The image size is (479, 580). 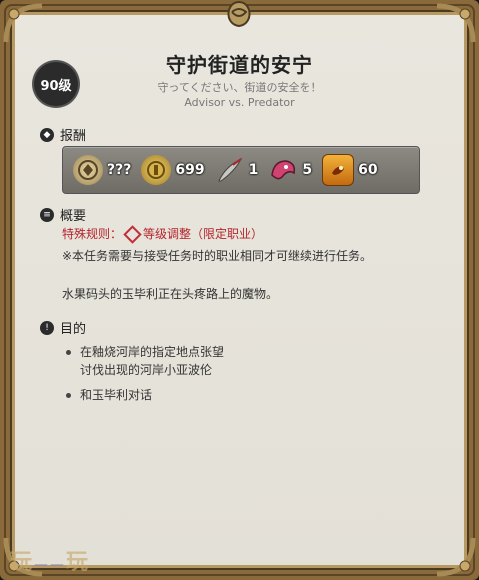 I want to click on watermark-left: 玩, so click(x=22, y=562).